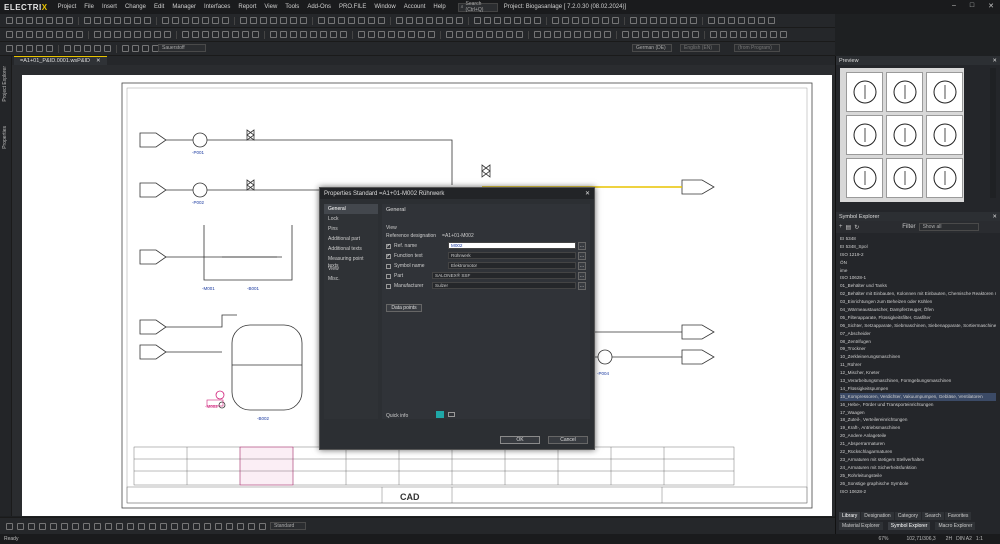 This screenshot has height=544, width=1000. I want to click on preview-symbol-round, so click(864, 178).